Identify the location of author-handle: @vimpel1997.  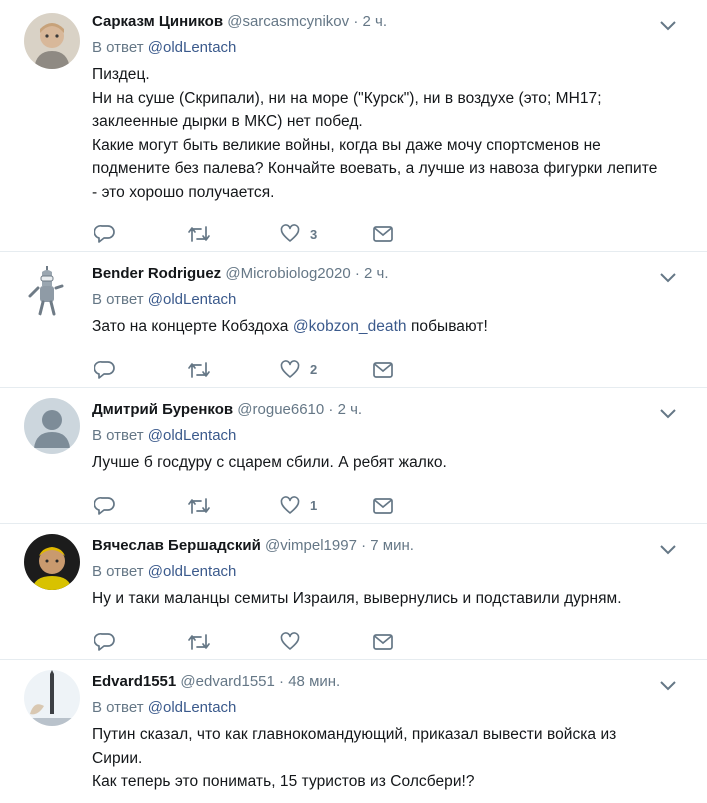
(311, 545).